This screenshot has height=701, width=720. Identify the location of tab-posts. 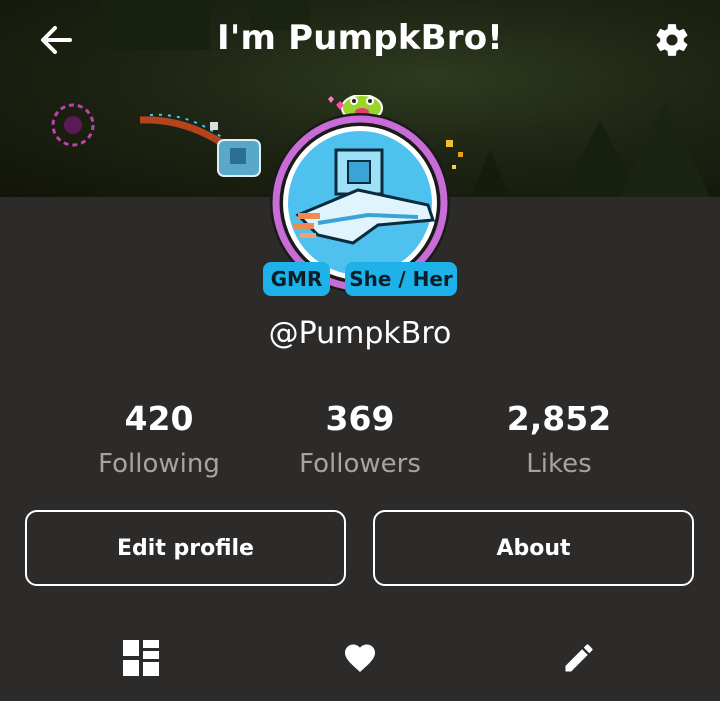
(141, 658).